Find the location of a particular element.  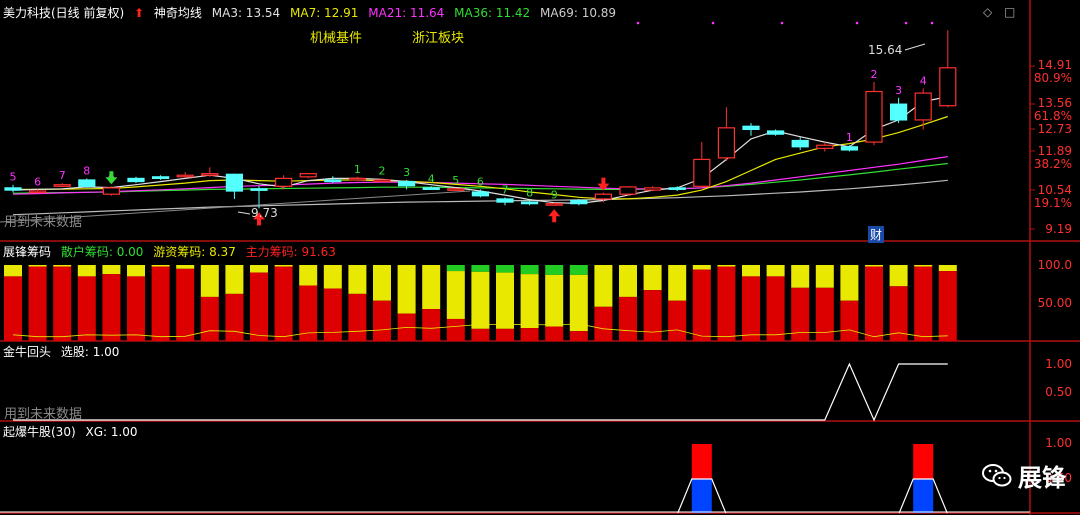

chip-axis-100: 100.0 is located at coordinates (1054, 265).